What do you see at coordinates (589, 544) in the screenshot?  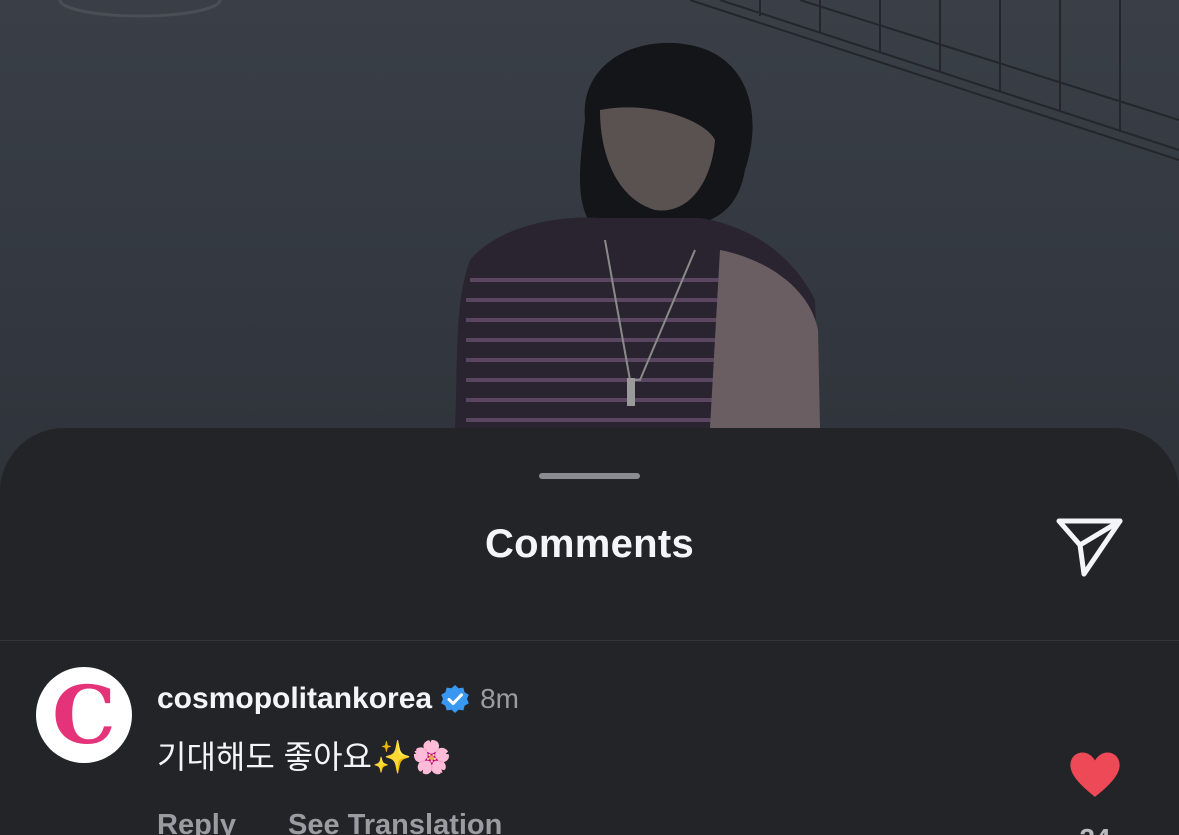 I see `sheet-title: Comments` at bounding box center [589, 544].